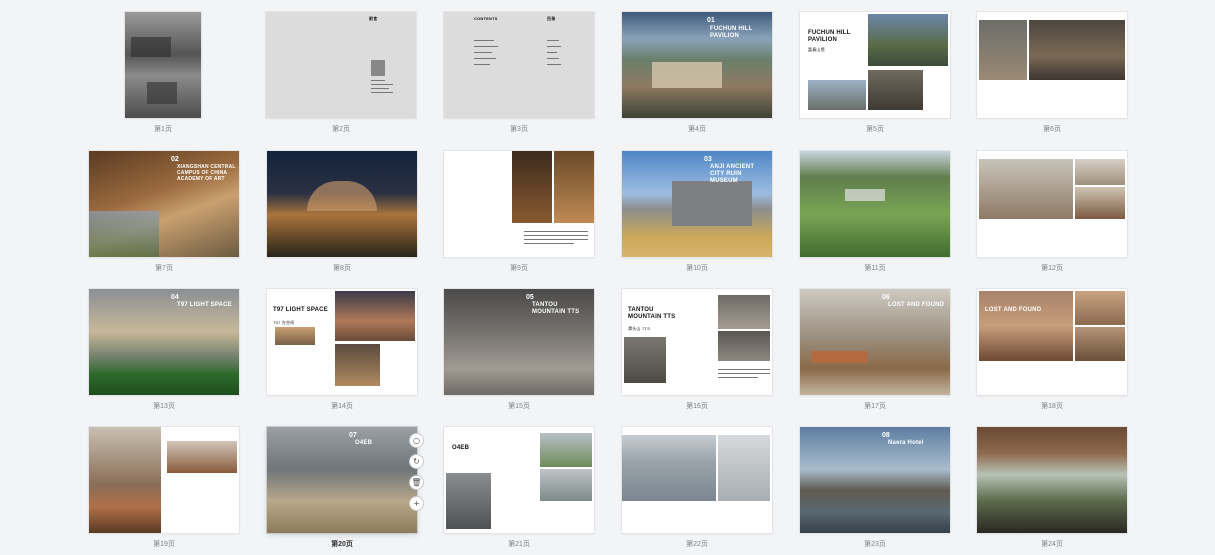 The height and width of the screenshot is (555, 1215). Describe the element at coordinates (875, 65) in the screenshot. I see `page-preview: FUCHUN HILL PAVILION 富春山馆` at that location.